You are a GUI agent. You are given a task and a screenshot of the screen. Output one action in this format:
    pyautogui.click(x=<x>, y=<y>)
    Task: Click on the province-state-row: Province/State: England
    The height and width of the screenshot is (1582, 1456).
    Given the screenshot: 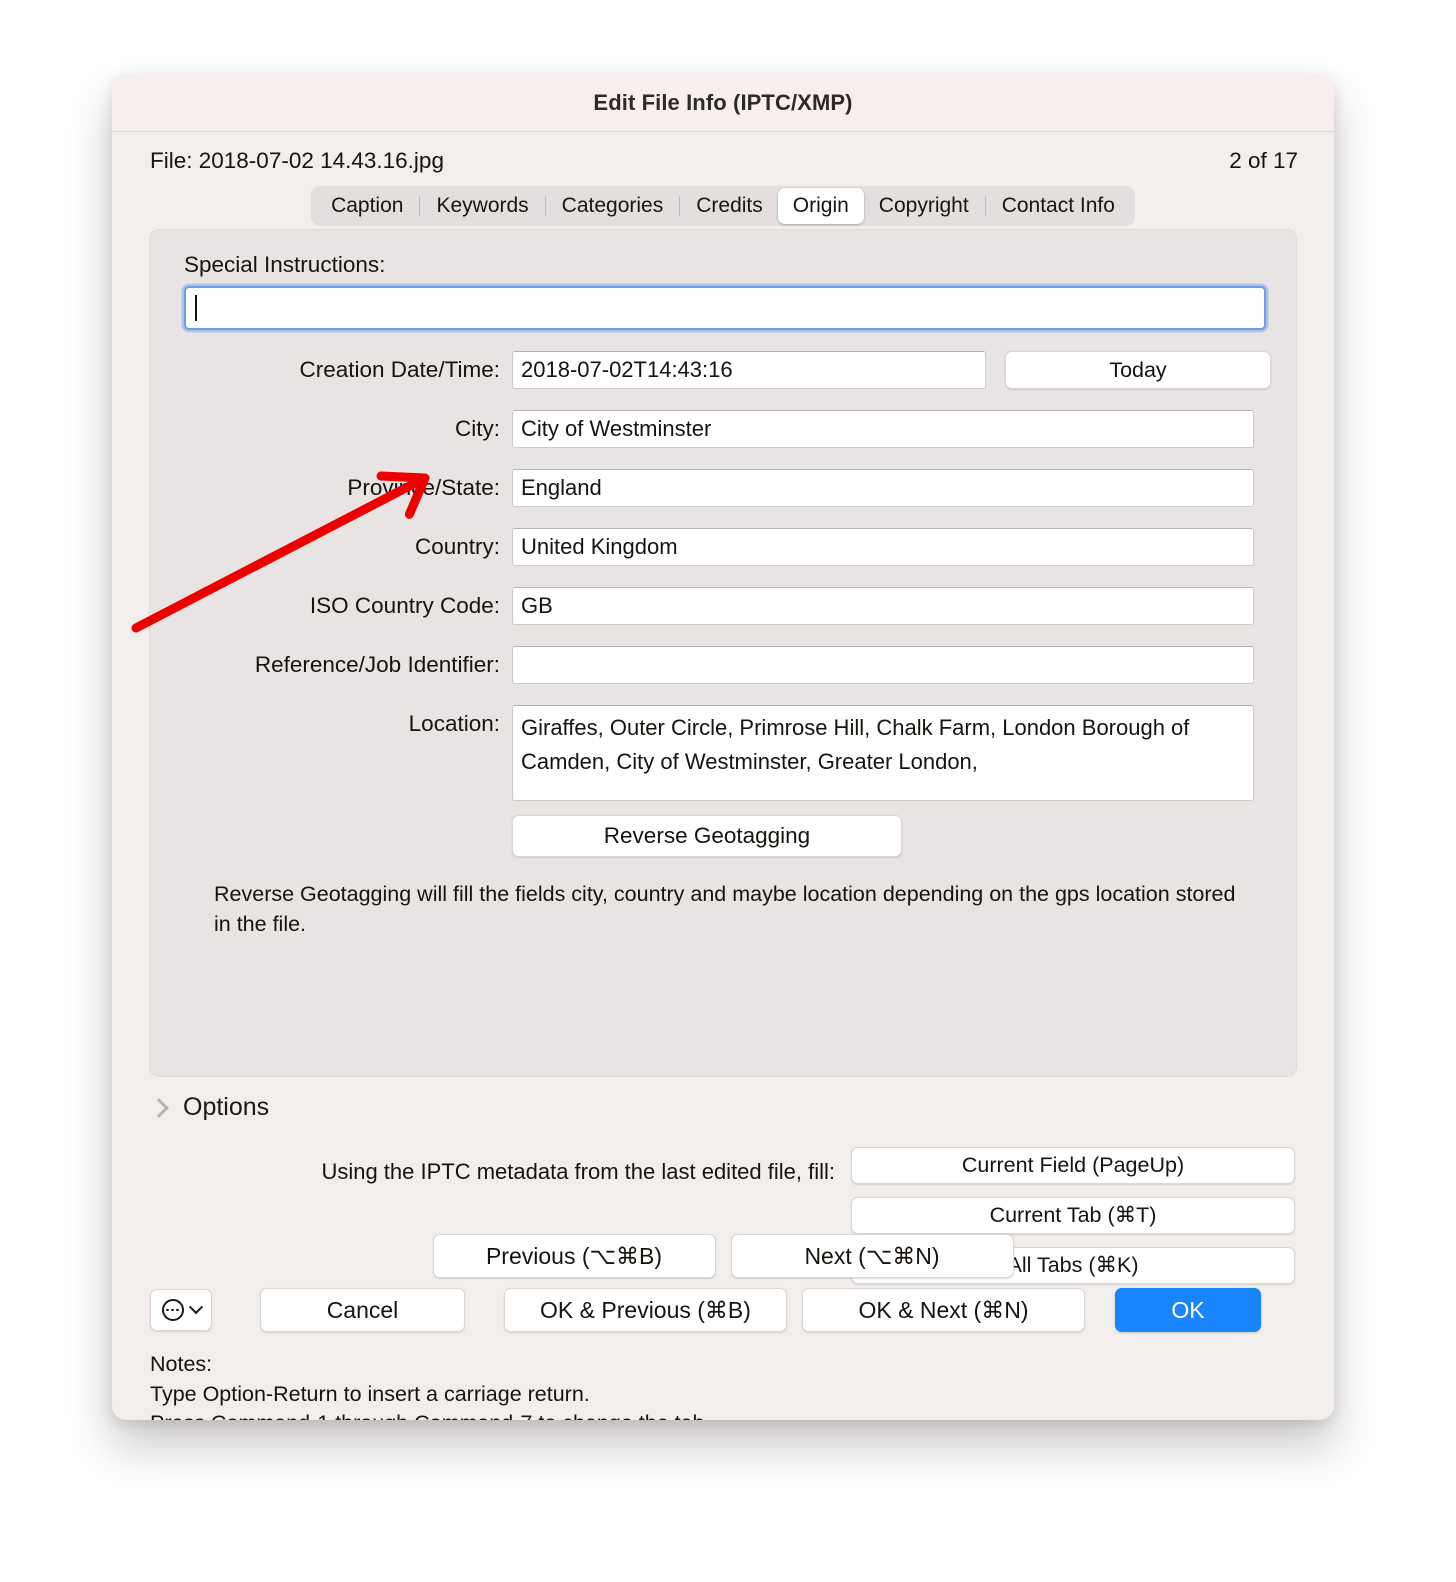 What is the action you would take?
    pyautogui.click(x=723, y=488)
    